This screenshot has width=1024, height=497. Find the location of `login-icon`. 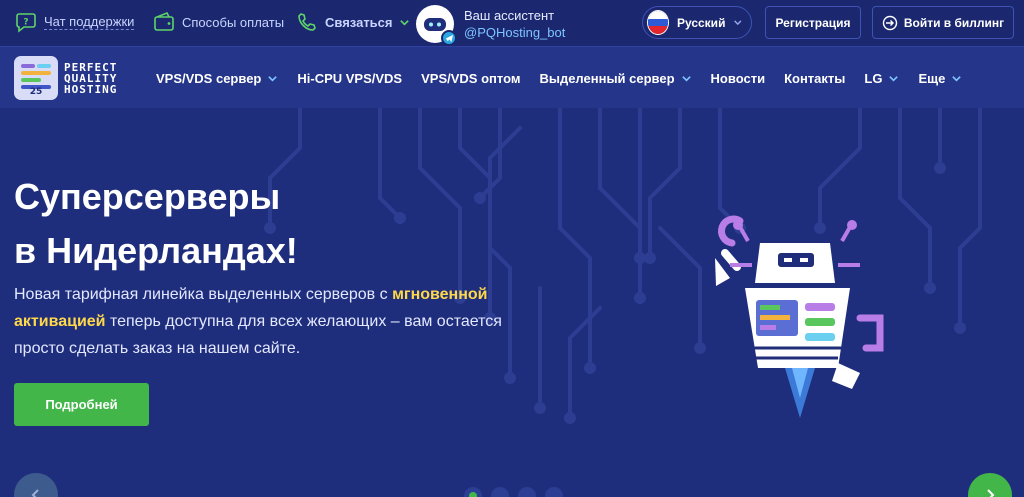

login-icon is located at coordinates (890, 22).